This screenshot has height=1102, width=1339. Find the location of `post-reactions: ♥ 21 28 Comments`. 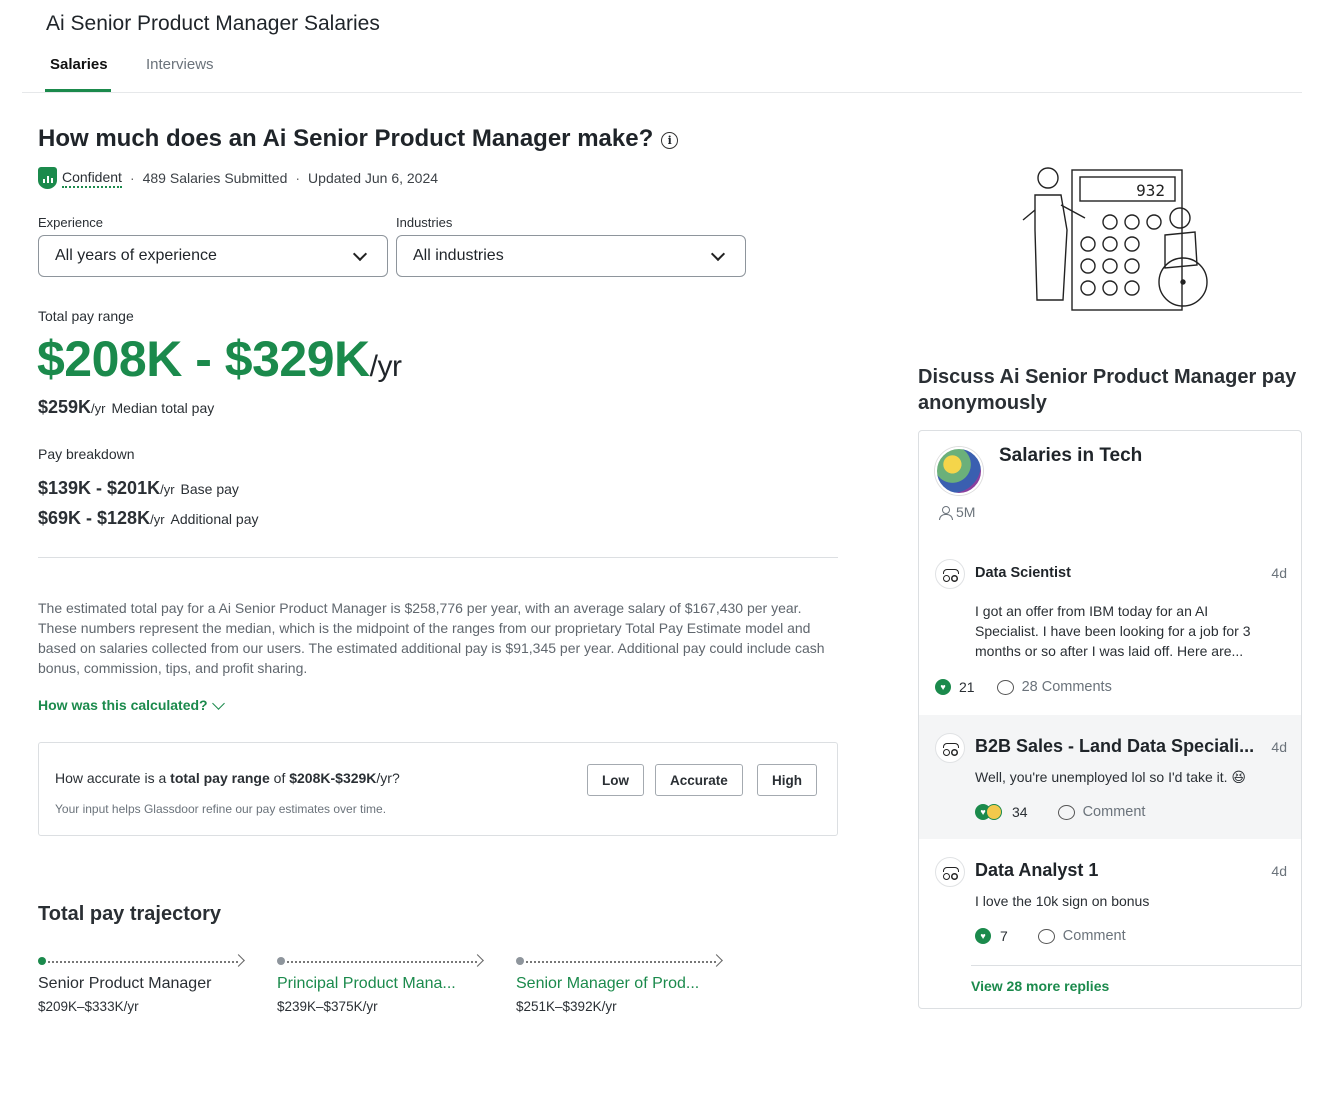

post-reactions: ♥ 21 28 Comments is located at coordinates (1023, 687).